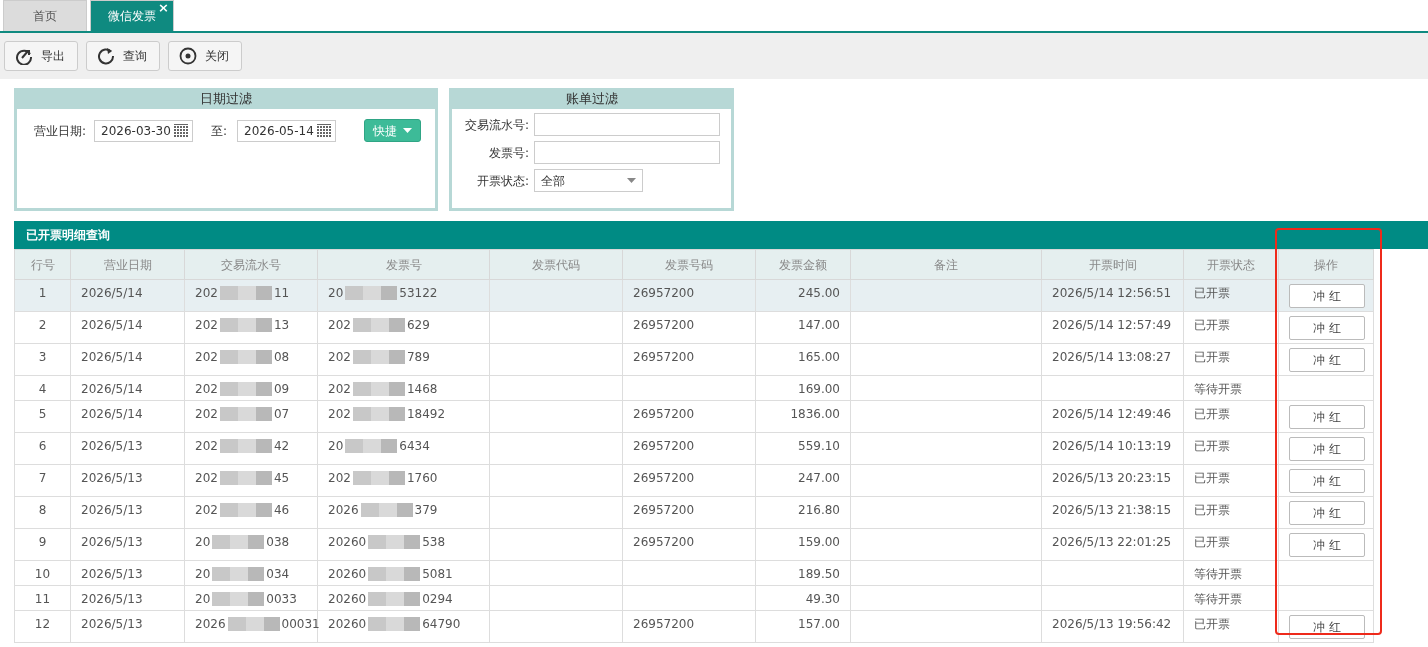  What do you see at coordinates (203, 574) in the screenshot?
I see `partial-text: 20` at bounding box center [203, 574].